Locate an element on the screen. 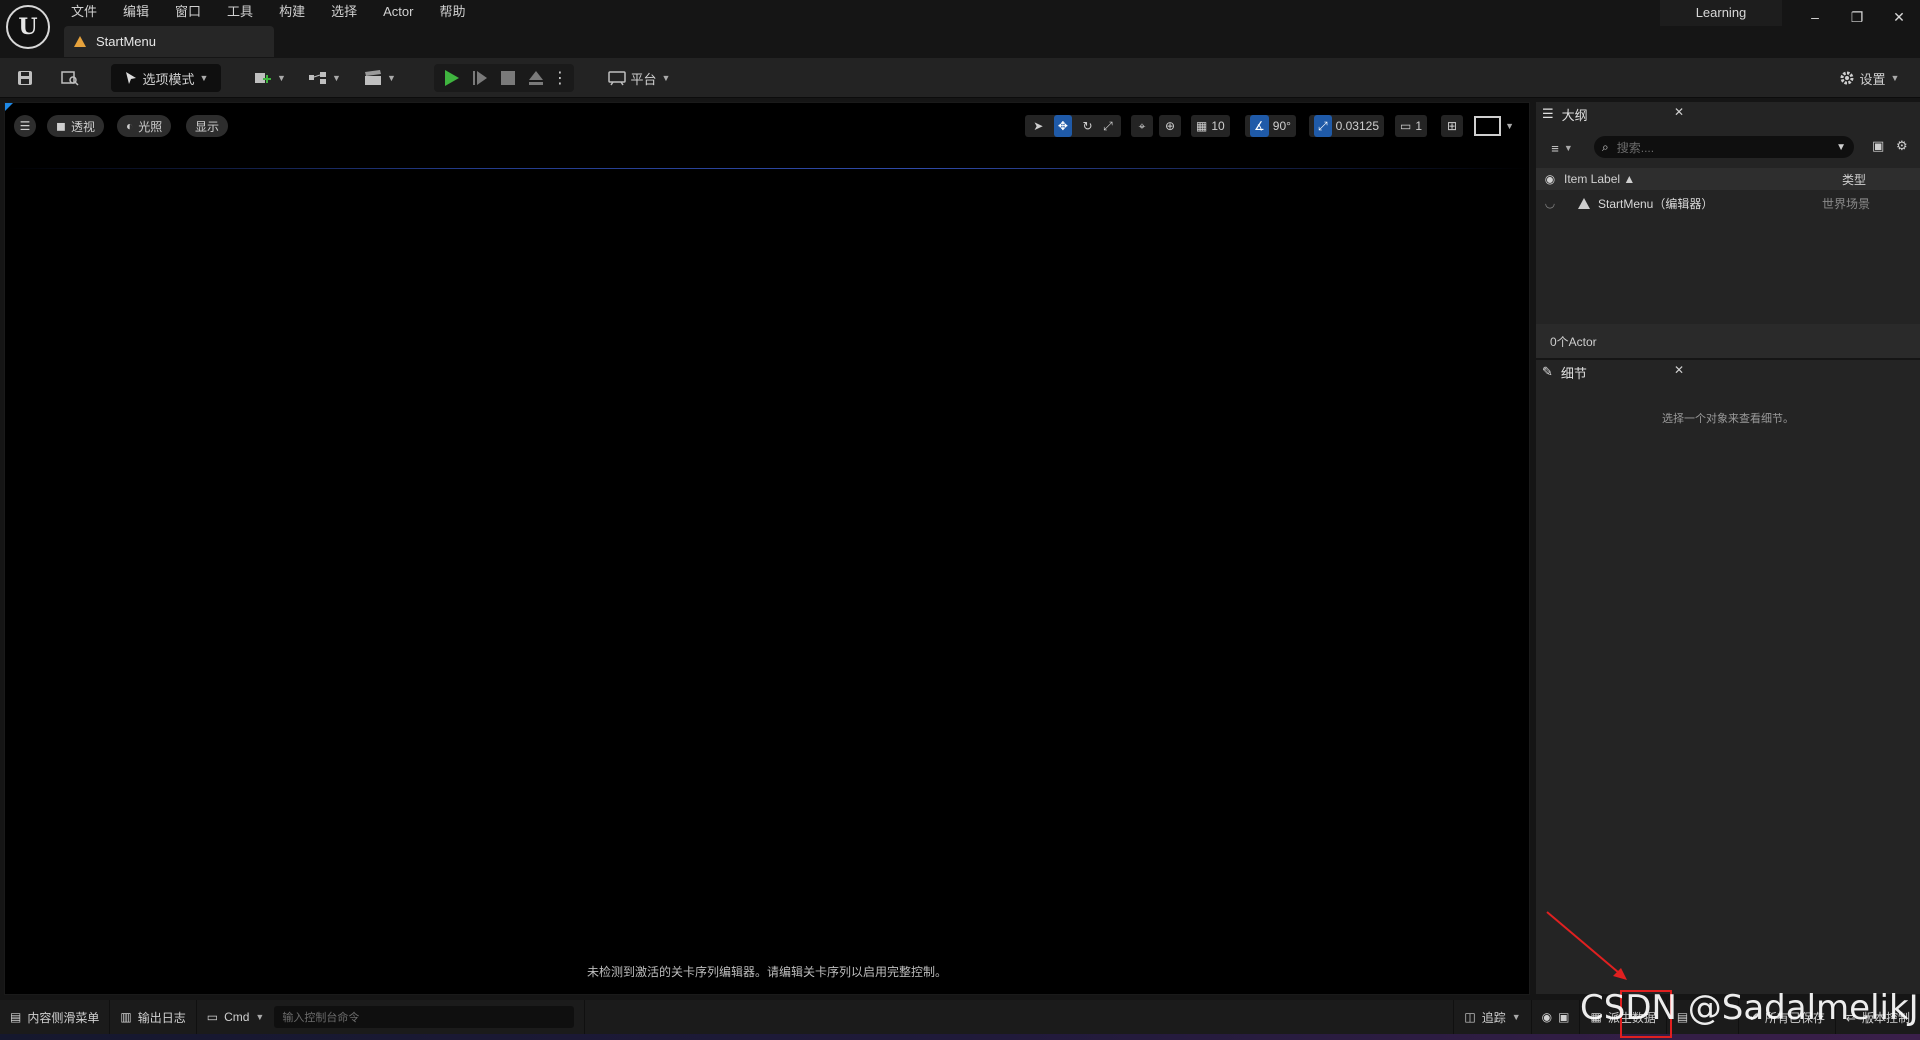 This screenshot has height=1040, width=1920. show-label: 显示 is located at coordinates (207, 126).